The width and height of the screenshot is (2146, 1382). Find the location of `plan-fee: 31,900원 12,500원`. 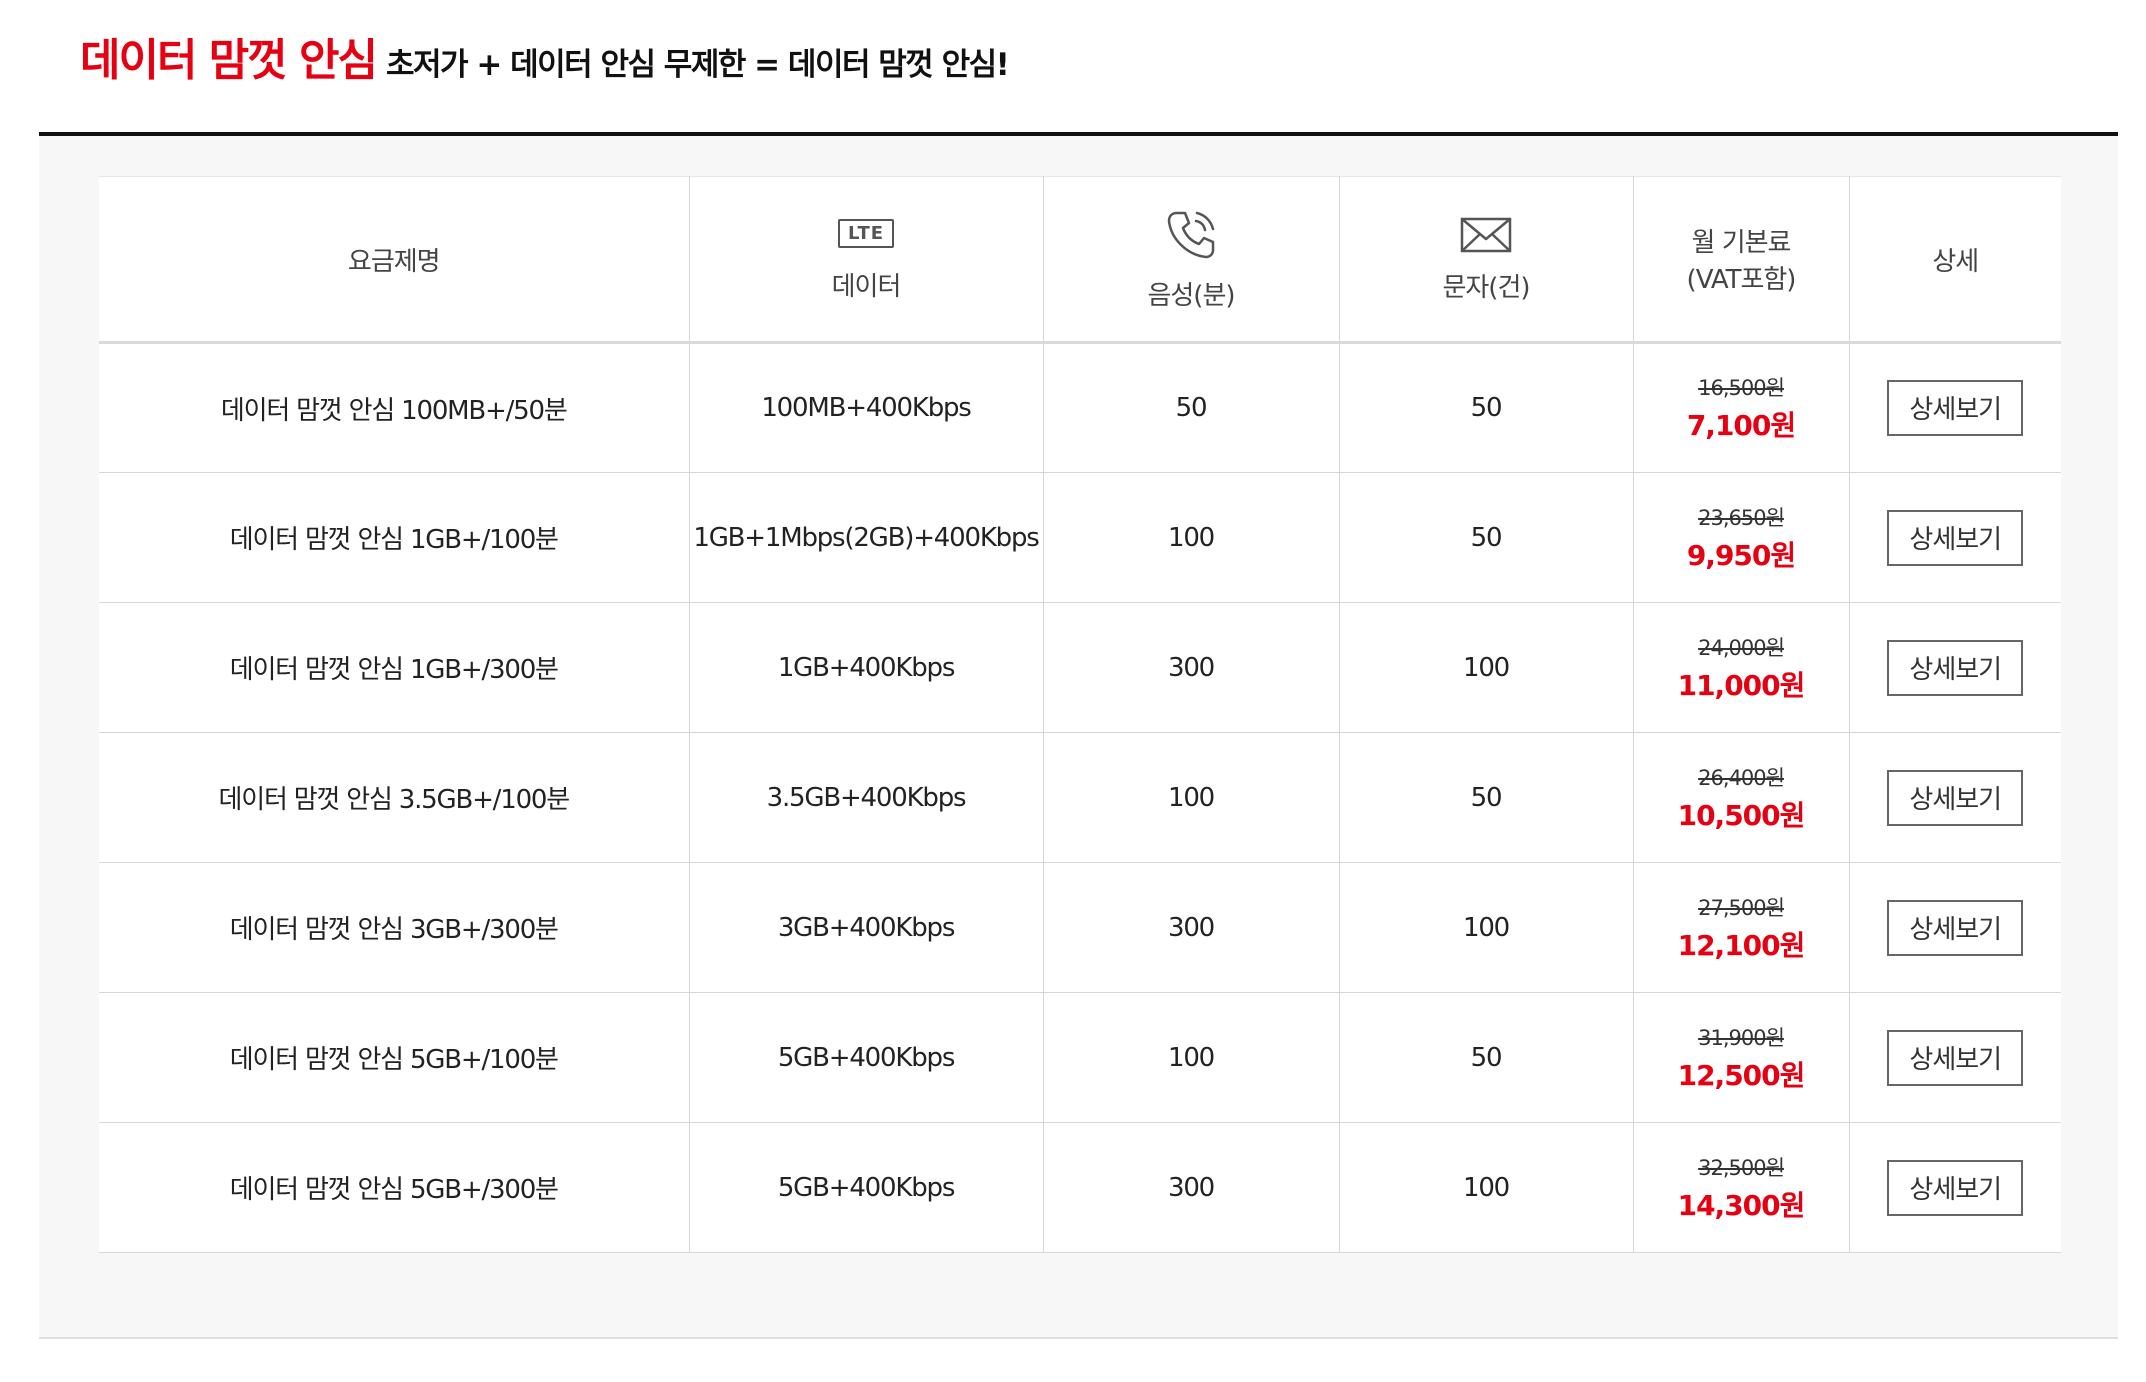

plan-fee: 31,900원 12,500원 is located at coordinates (1741, 1057).